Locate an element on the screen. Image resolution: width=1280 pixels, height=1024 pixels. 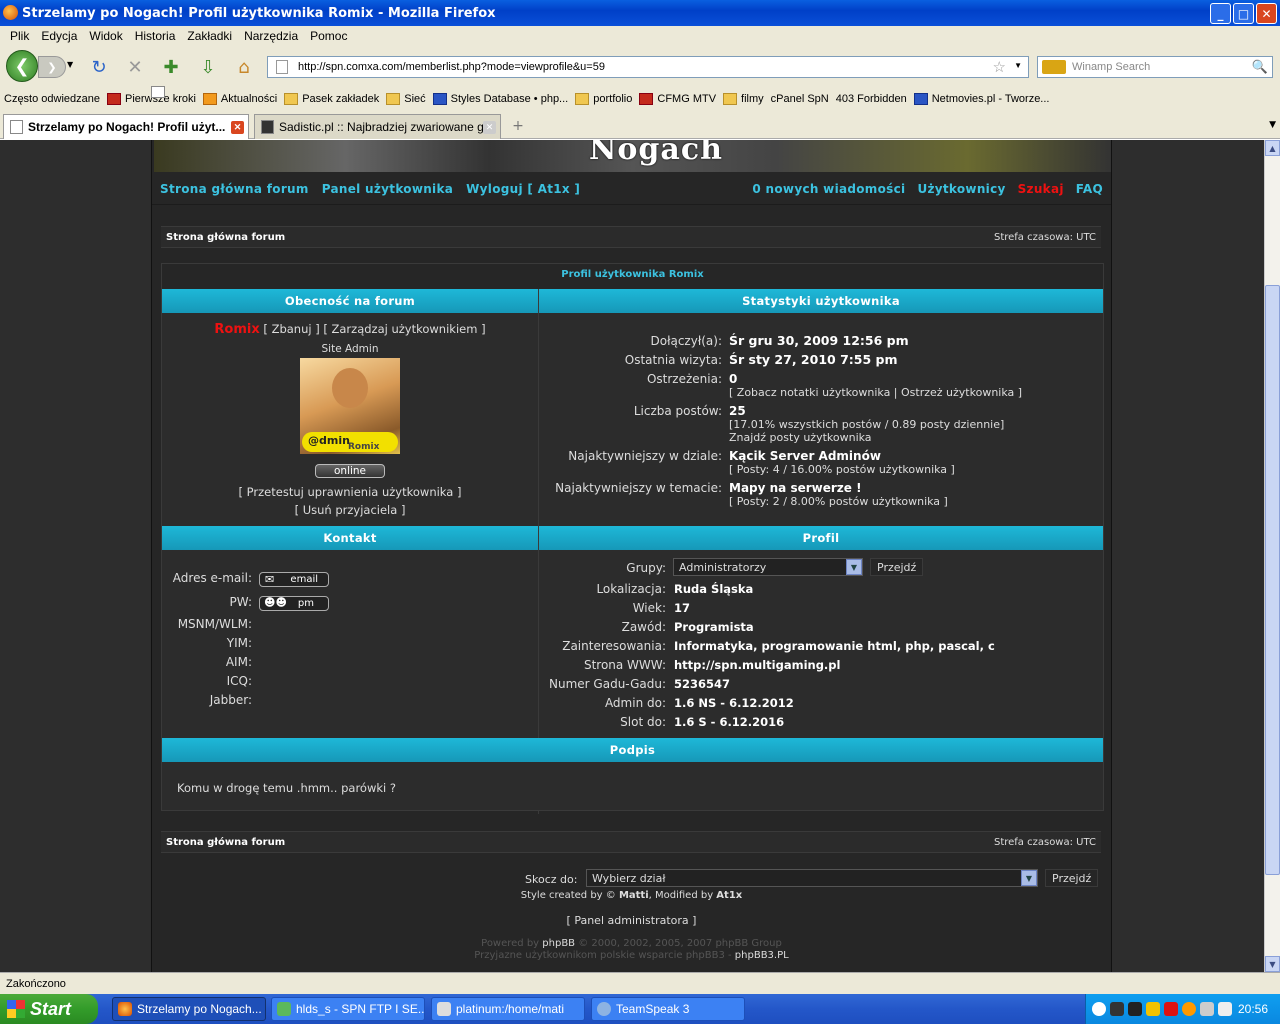
new-tab-plus-icon: ✚ is located at coordinates (171, 67).